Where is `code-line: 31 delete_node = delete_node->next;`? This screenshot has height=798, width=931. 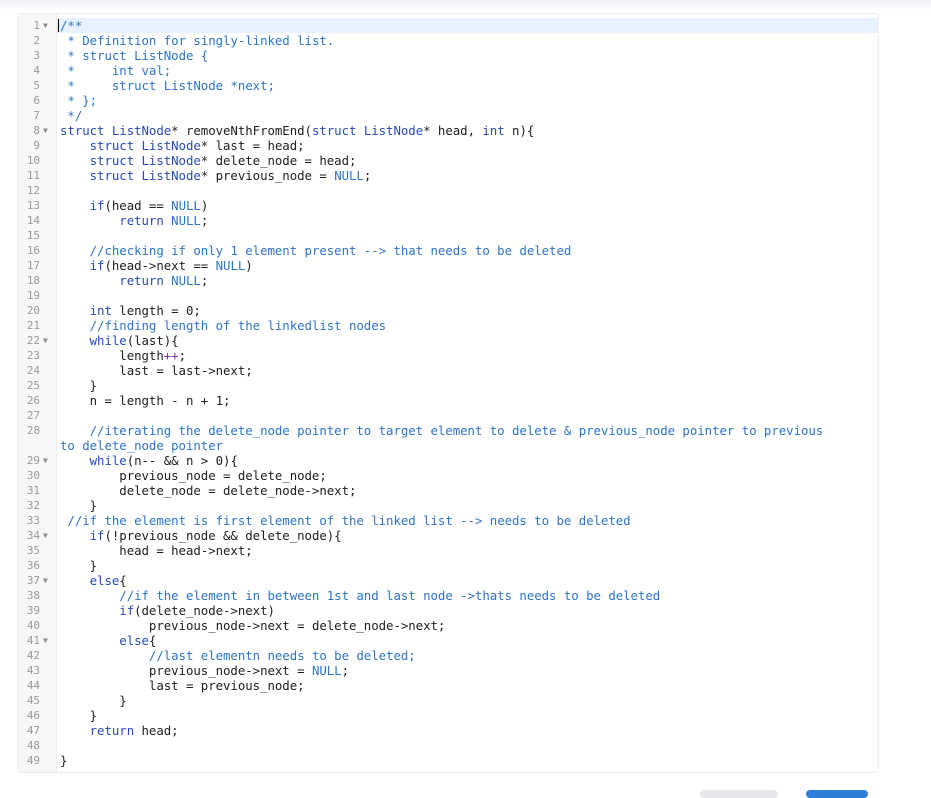
code-line: 31 delete_node = delete_node->next; is located at coordinates (448, 490).